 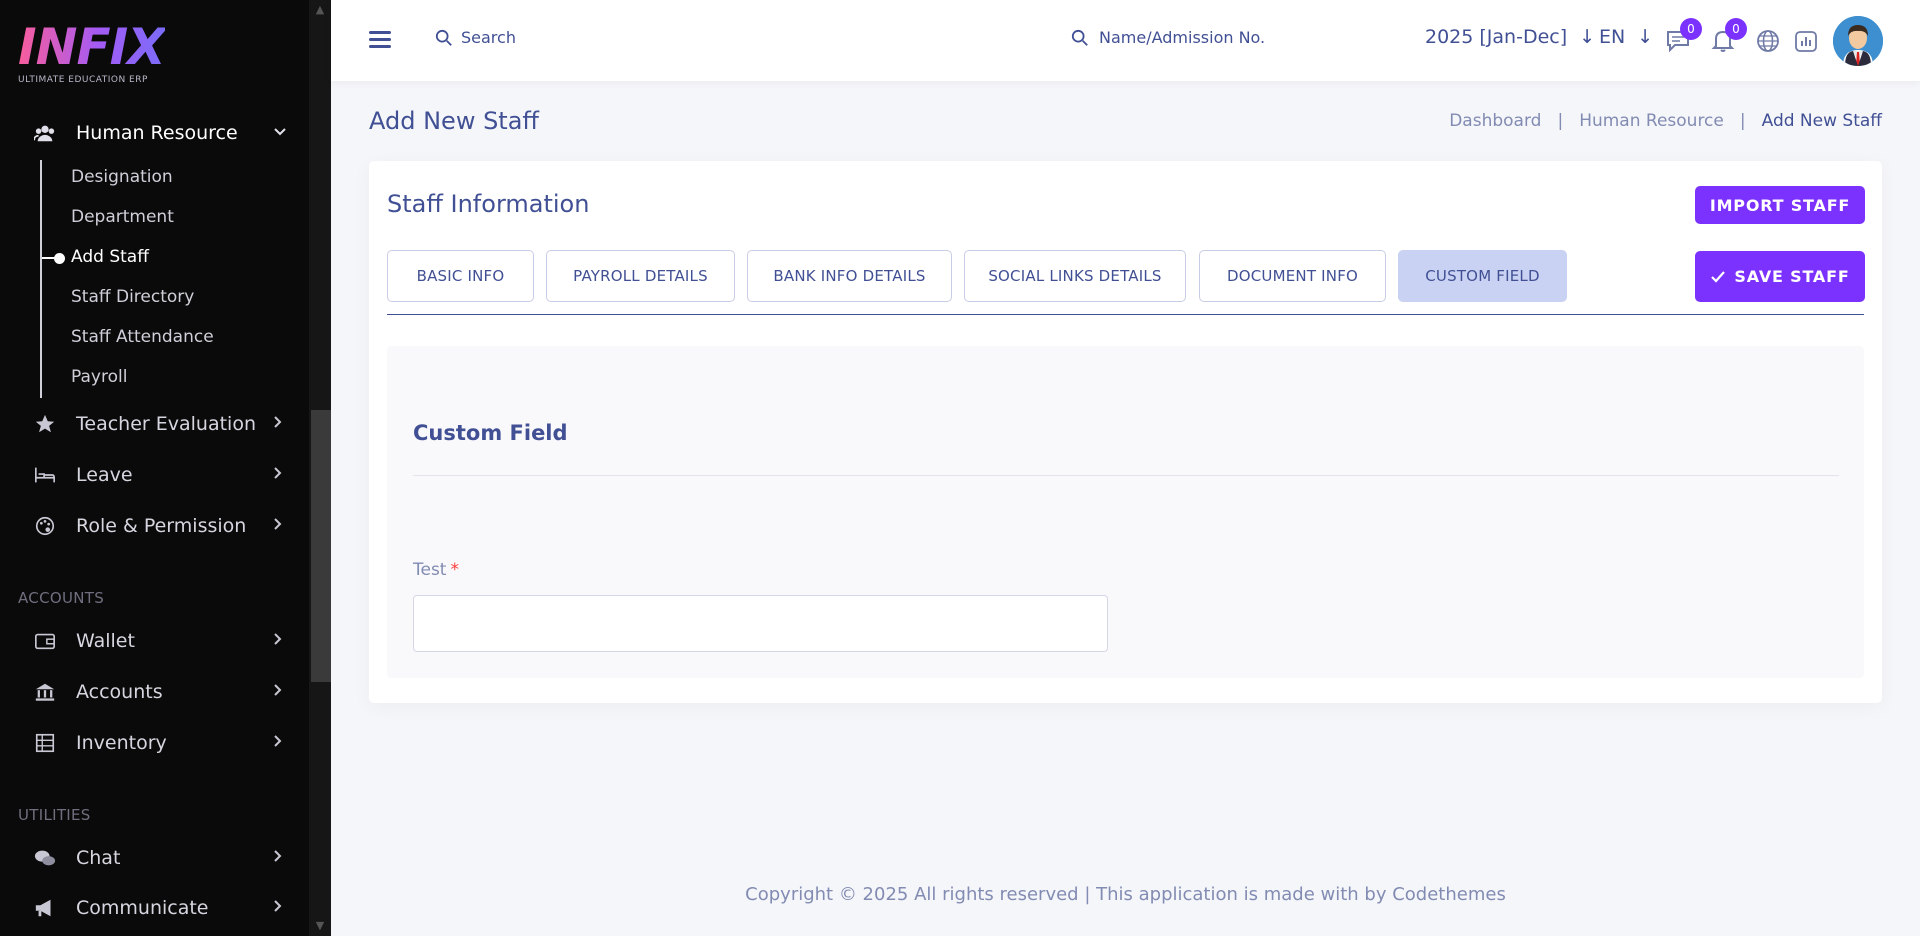 I want to click on website-button, so click(x=1768, y=41).